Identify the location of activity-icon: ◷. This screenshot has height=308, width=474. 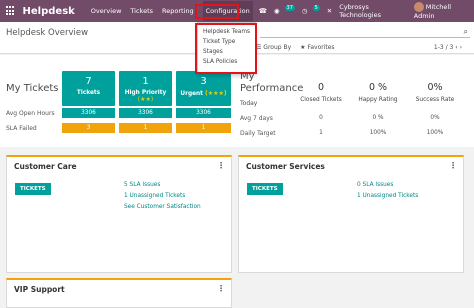
(305, 11).